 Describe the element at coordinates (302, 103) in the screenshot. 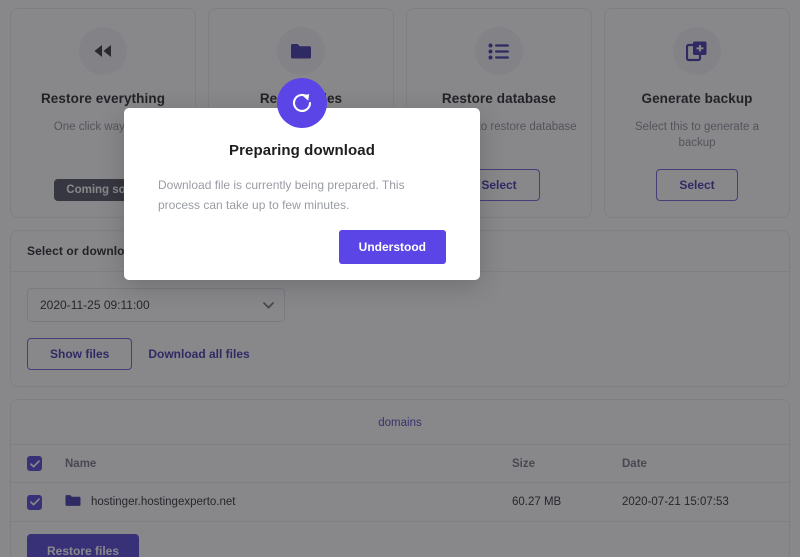

I see `refresh-icon` at that location.